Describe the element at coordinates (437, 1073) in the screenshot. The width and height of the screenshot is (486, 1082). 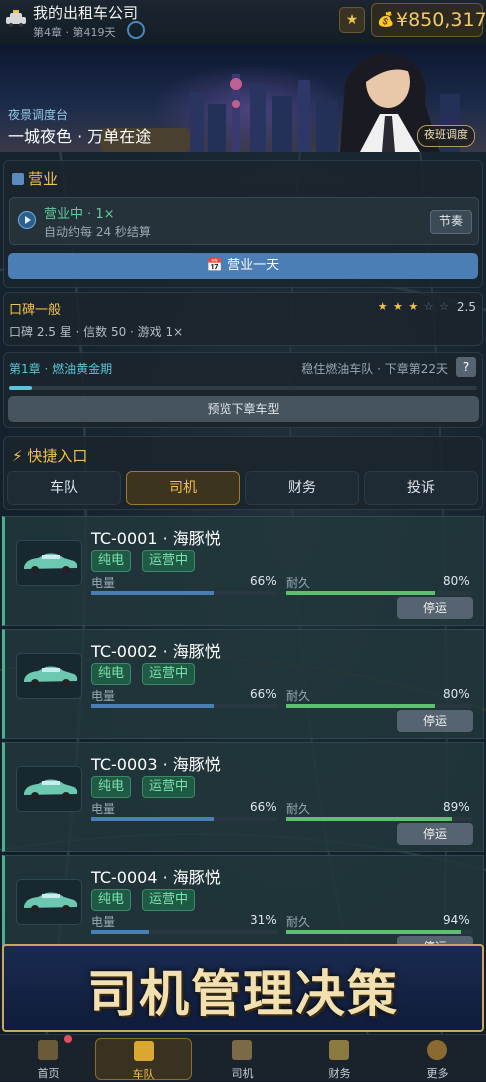
I see `nav-more-label: 更多` at that location.